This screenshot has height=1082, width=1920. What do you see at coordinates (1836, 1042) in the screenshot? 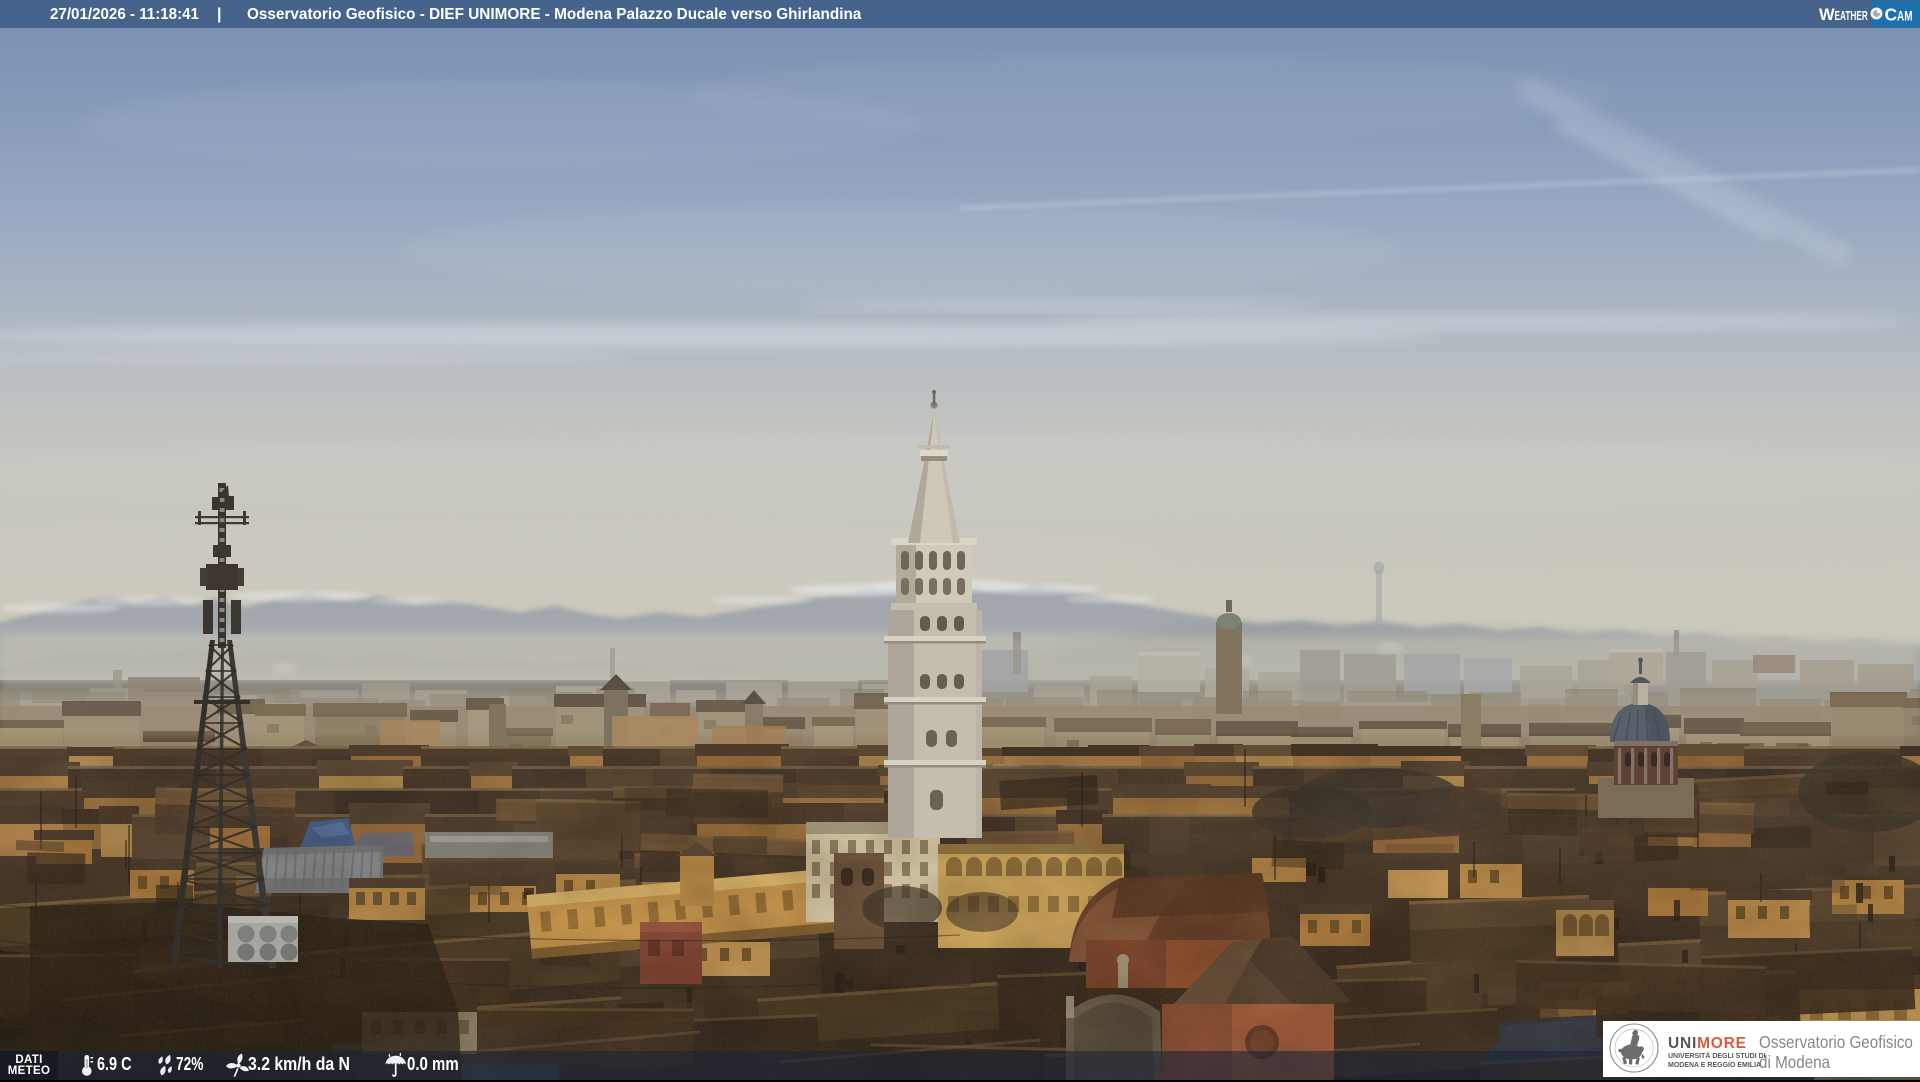
I see `svg-text: Osservatorio Geofisico` at bounding box center [1836, 1042].